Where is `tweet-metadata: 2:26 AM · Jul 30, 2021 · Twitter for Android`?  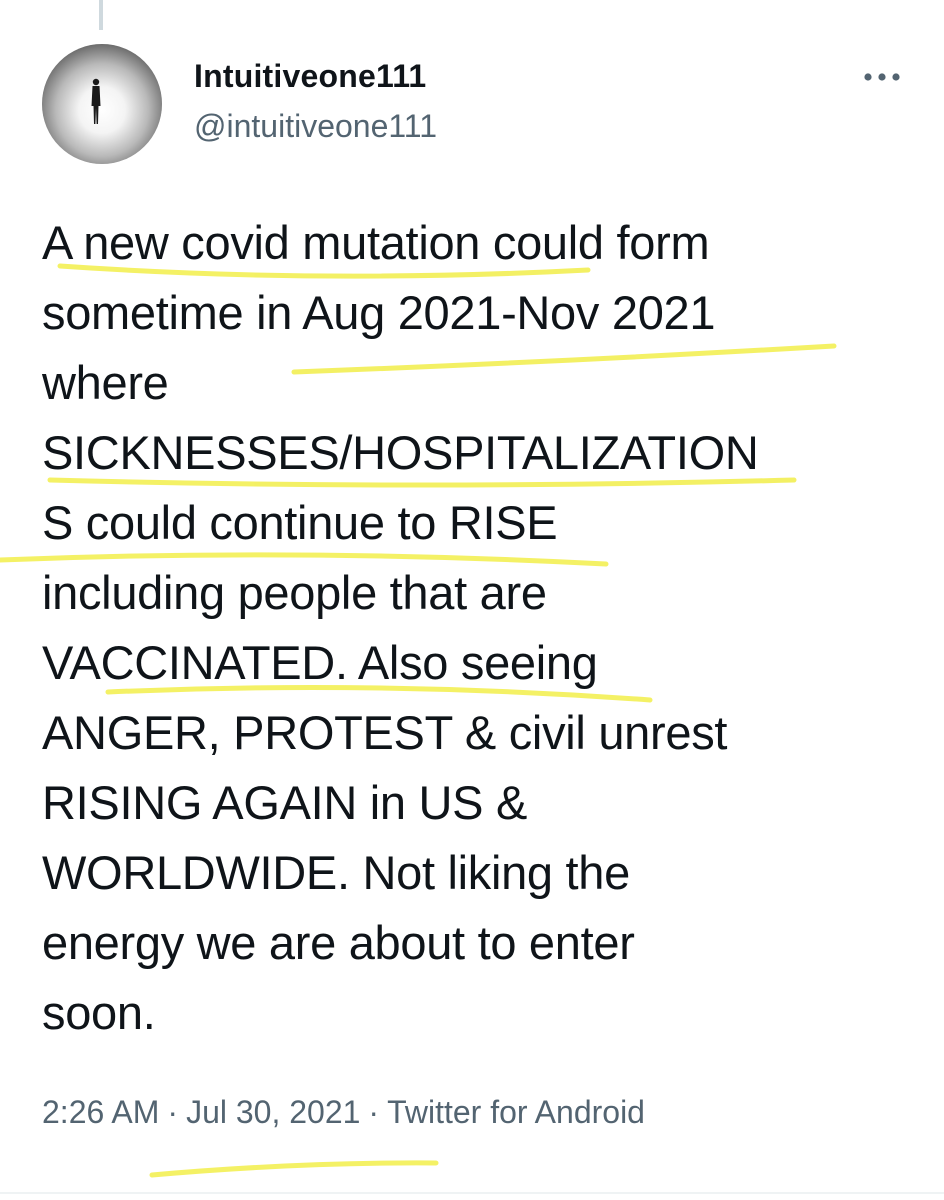
tweet-metadata: 2:26 AM · Jul 30, 2021 · Twitter for Android is located at coordinates (343, 1112).